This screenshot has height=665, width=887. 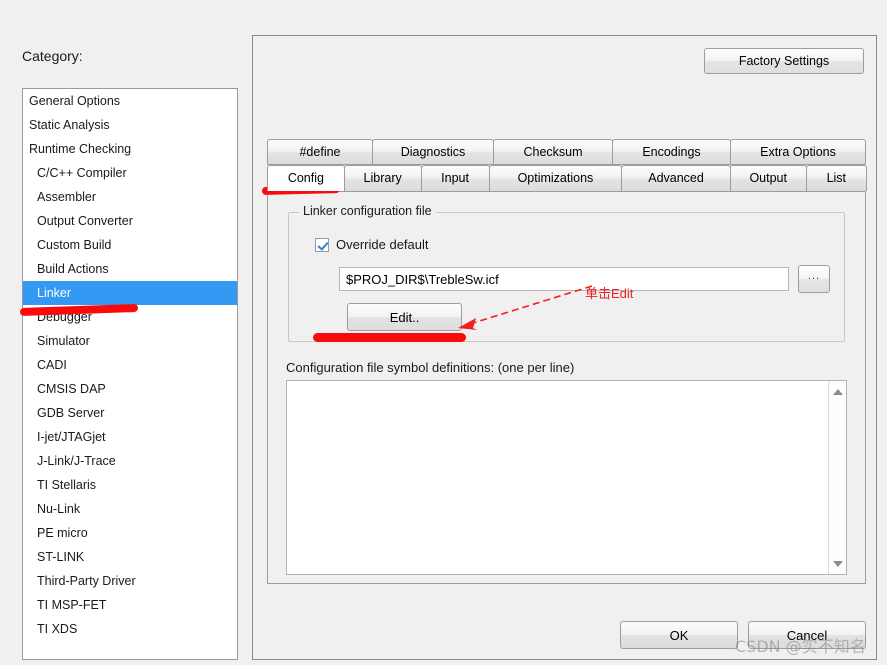 What do you see at coordinates (130, 461) in the screenshot?
I see `sidebar-item: J-Link/J-Trace` at bounding box center [130, 461].